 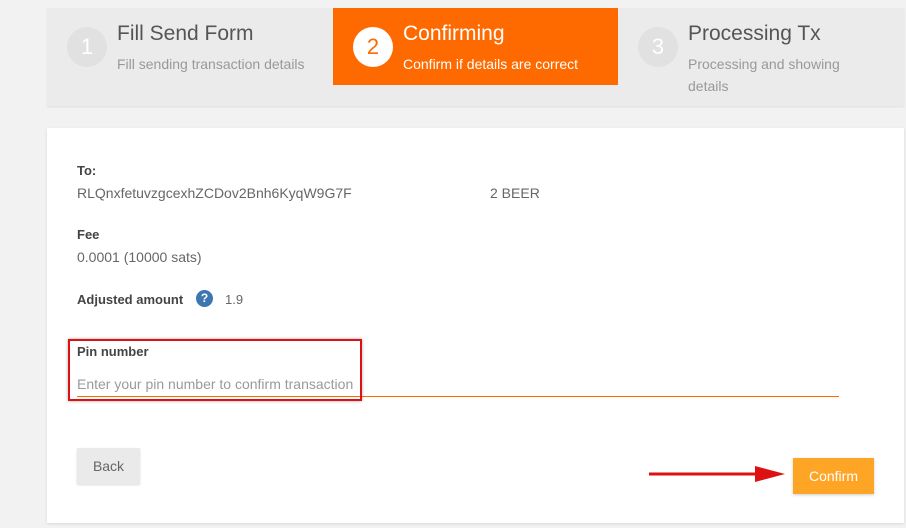 I want to click on step-subtitle: Fill sending transaction details, so click(x=211, y=64).